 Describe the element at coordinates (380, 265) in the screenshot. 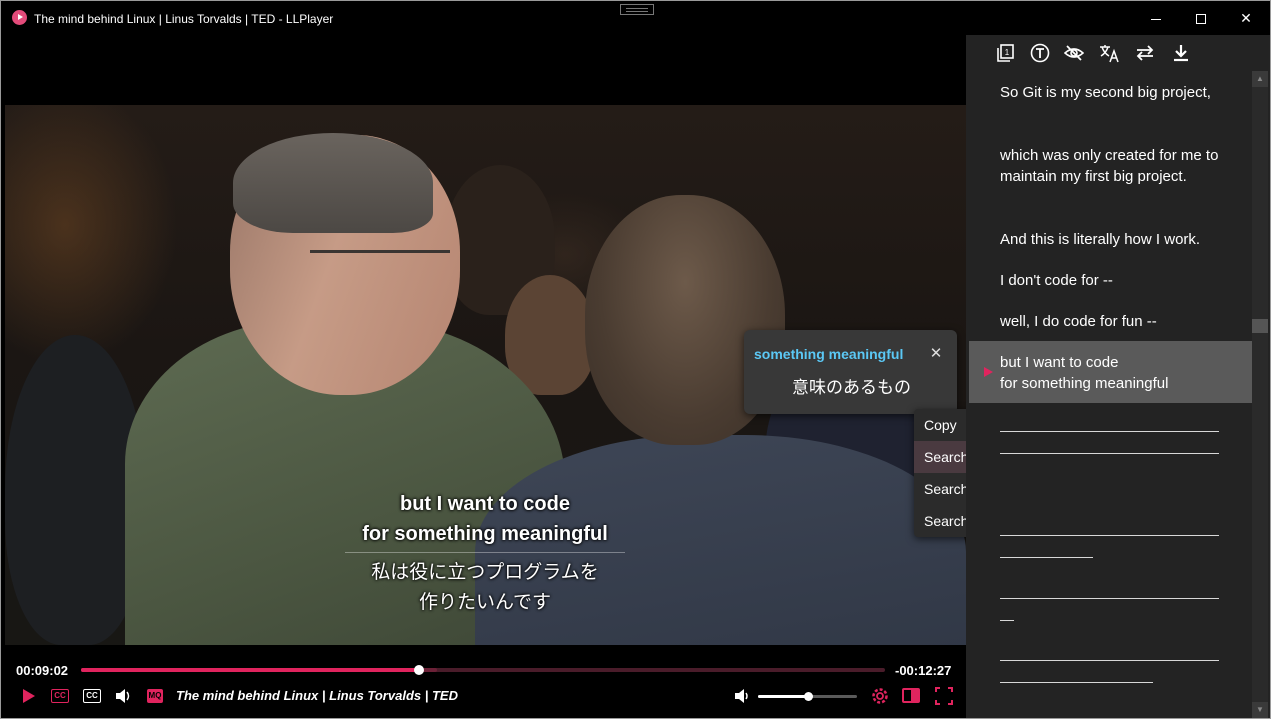

I see `speaker-glasses` at that location.